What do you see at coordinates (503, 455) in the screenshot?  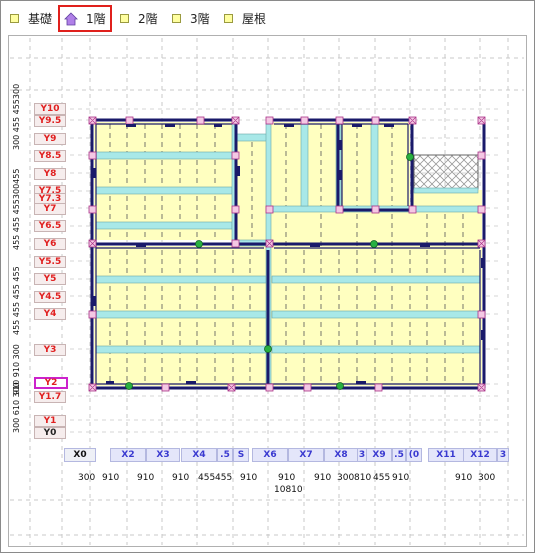 I see `x-axis-label: 3` at bounding box center [503, 455].